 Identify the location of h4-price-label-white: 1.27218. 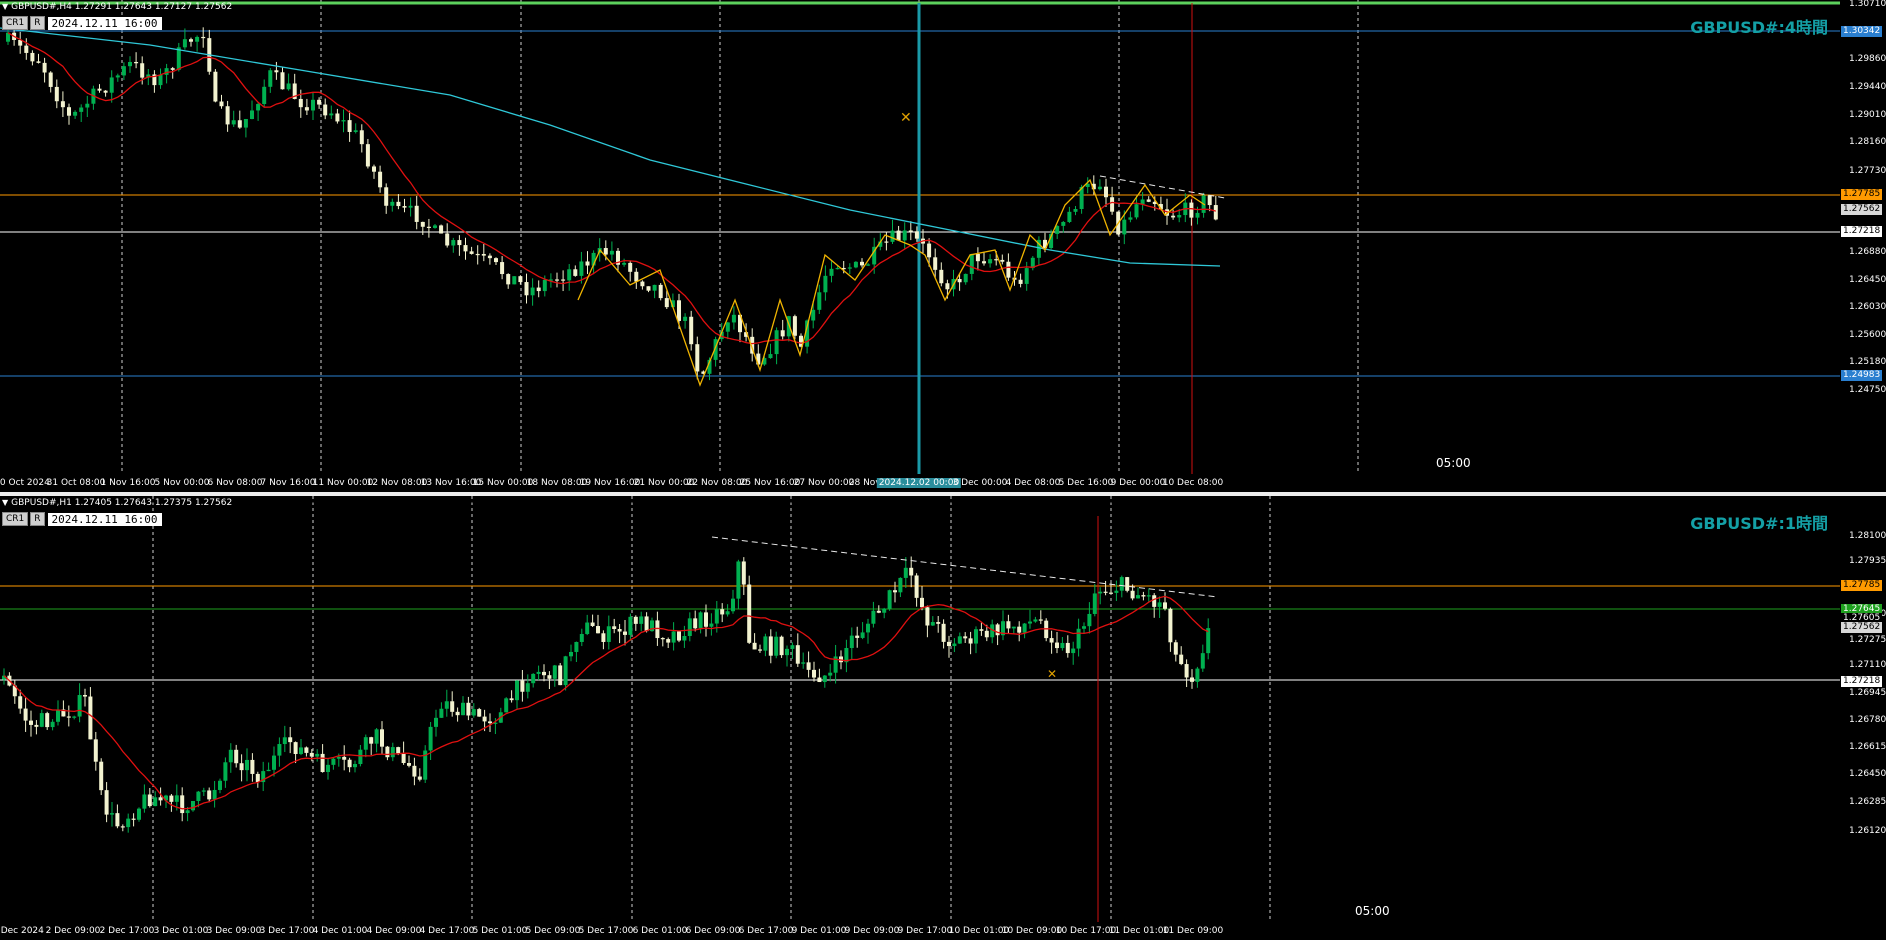
(1862, 231).